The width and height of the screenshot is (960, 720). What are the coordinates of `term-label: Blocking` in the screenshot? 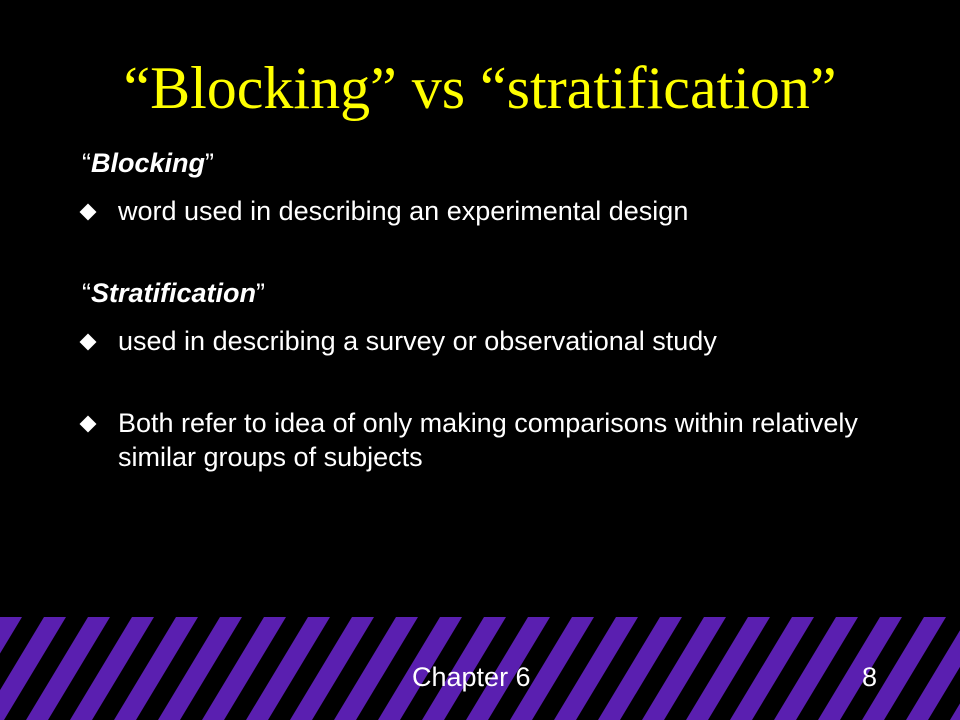 It's located at (148, 163).